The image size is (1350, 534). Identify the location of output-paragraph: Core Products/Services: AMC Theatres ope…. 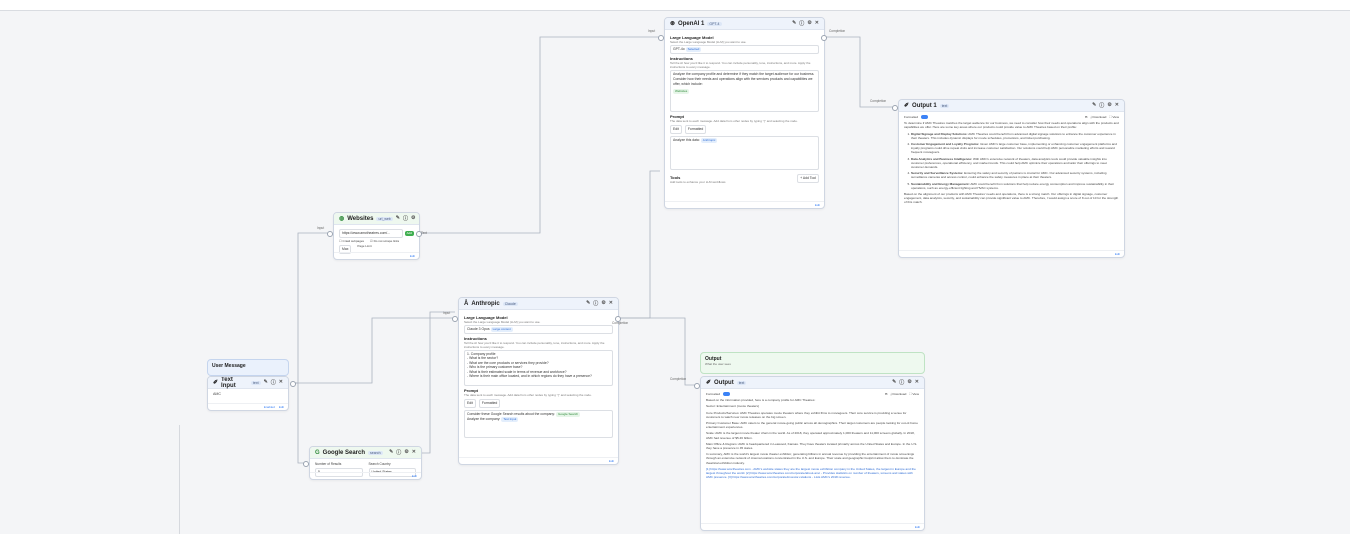
(806, 414).